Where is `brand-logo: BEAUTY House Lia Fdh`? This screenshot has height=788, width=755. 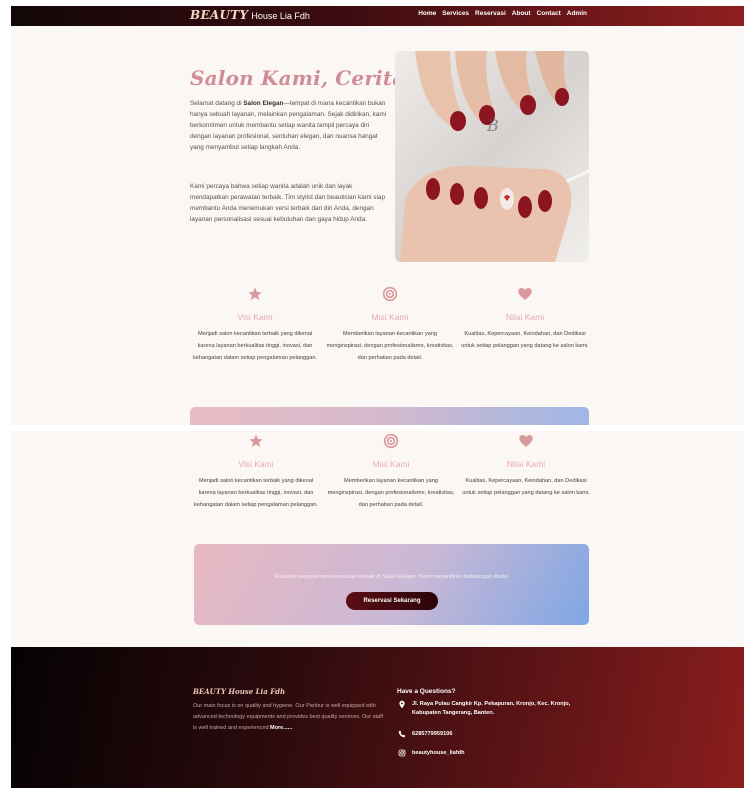 brand-logo: BEAUTY House Lia Fdh is located at coordinates (250, 15).